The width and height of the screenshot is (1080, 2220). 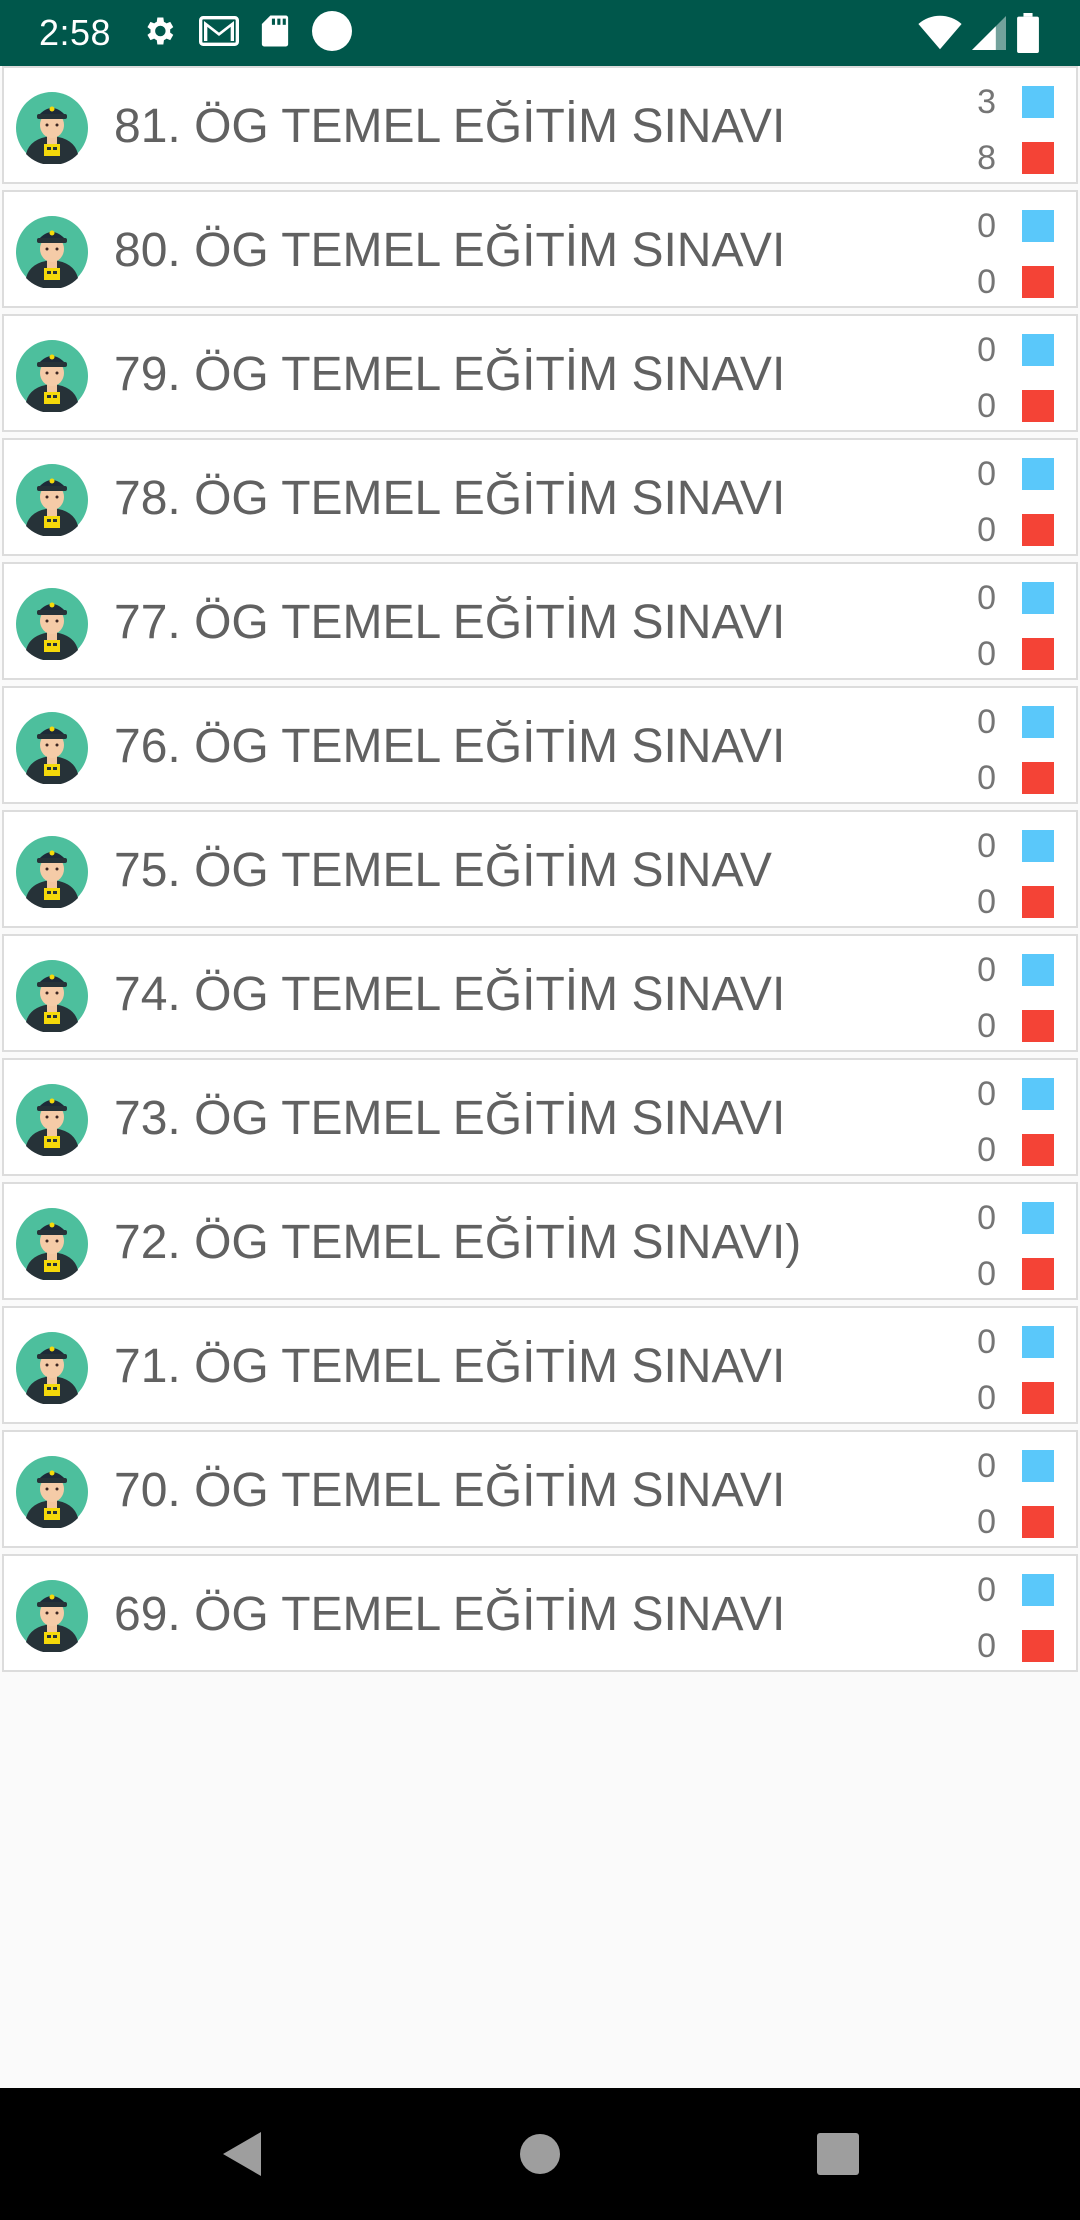 What do you see at coordinates (275, 33) in the screenshot?
I see `sd-card-icon` at bounding box center [275, 33].